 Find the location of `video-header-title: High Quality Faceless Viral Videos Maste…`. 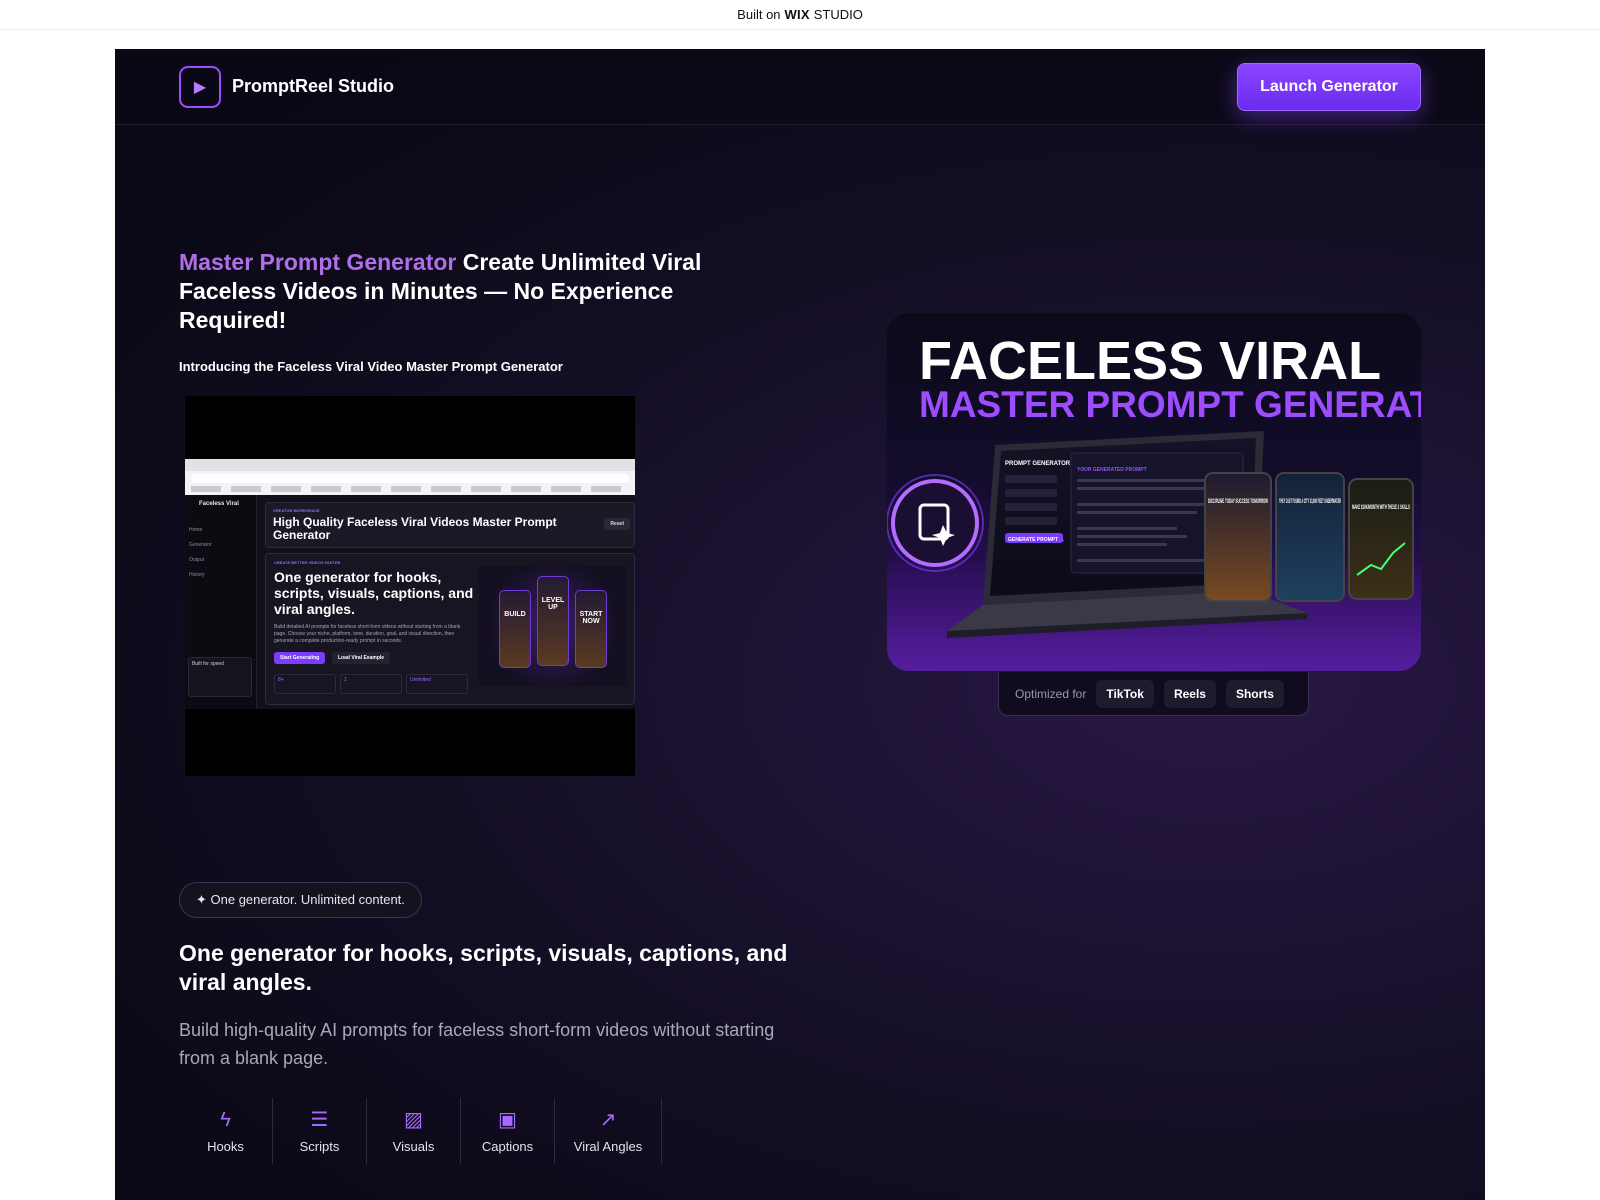

video-header-title: High Quality Faceless Viral Videos Maste… is located at coordinates (415, 528).